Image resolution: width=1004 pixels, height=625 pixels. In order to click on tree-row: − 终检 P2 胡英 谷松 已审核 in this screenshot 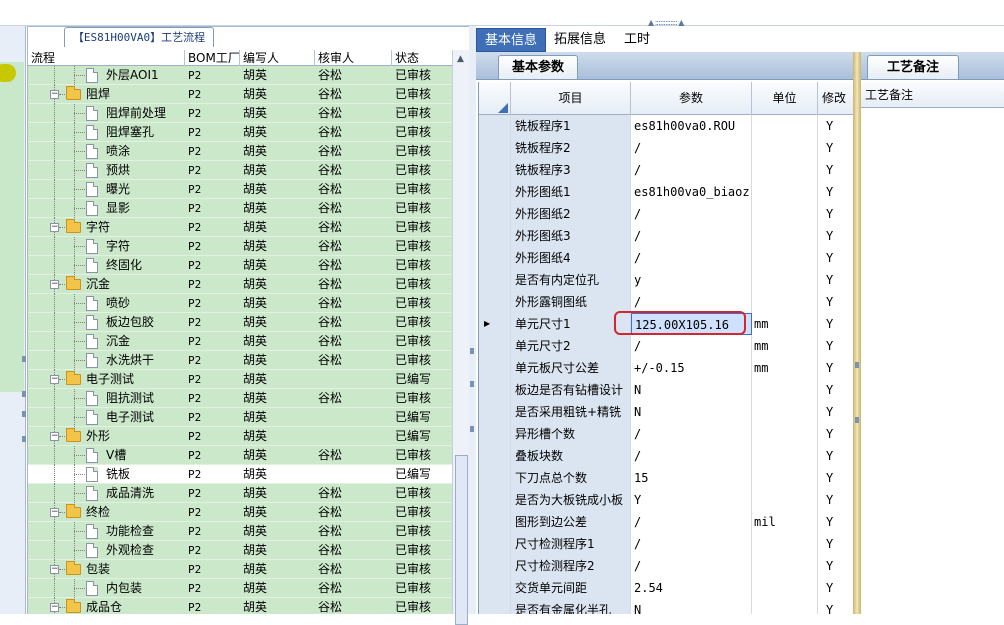, I will do `click(240, 512)`.